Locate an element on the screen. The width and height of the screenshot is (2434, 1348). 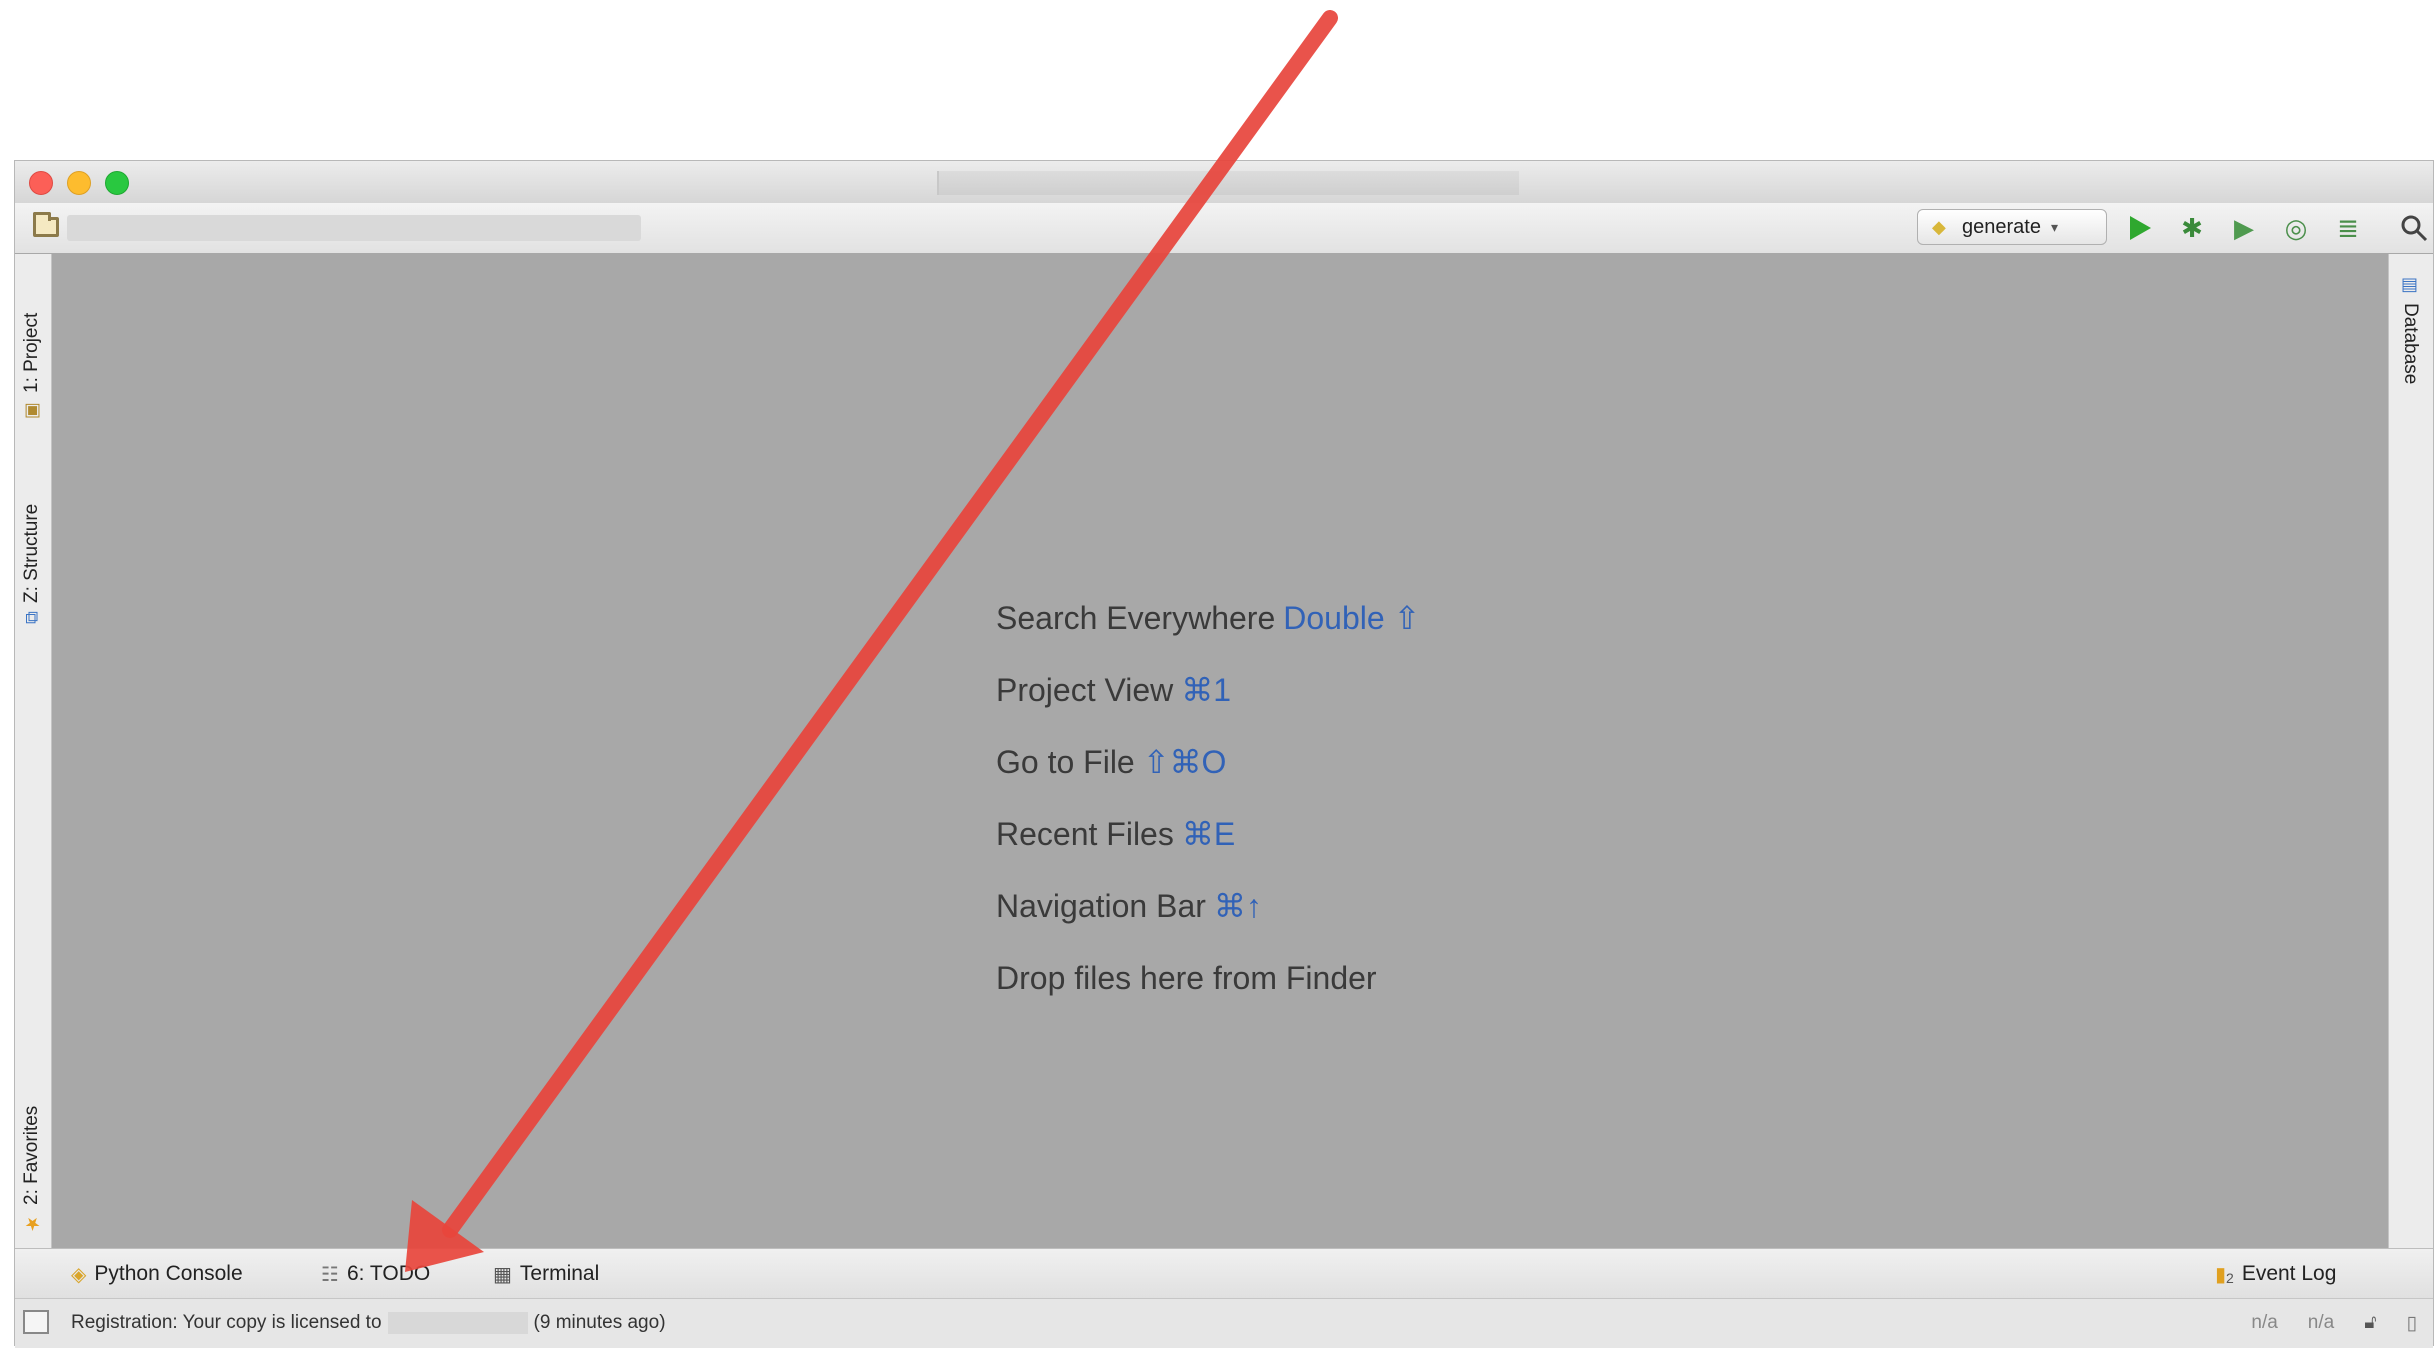
tool-tab-todo: ☷ 6: TODO is located at coordinates (375, 1274).